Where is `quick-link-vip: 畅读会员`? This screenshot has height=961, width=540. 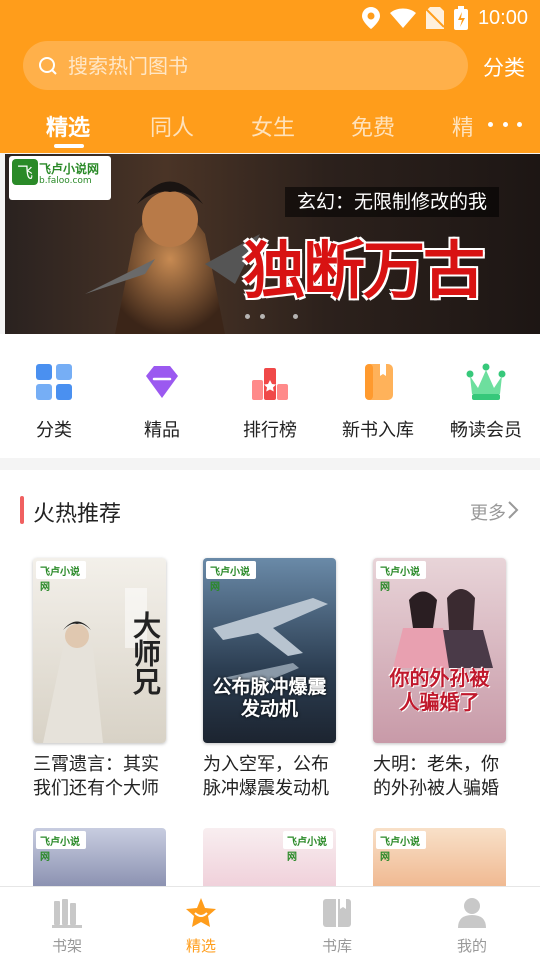 quick-link-vip: 畅读会员 is located at coordinates (486, 402).